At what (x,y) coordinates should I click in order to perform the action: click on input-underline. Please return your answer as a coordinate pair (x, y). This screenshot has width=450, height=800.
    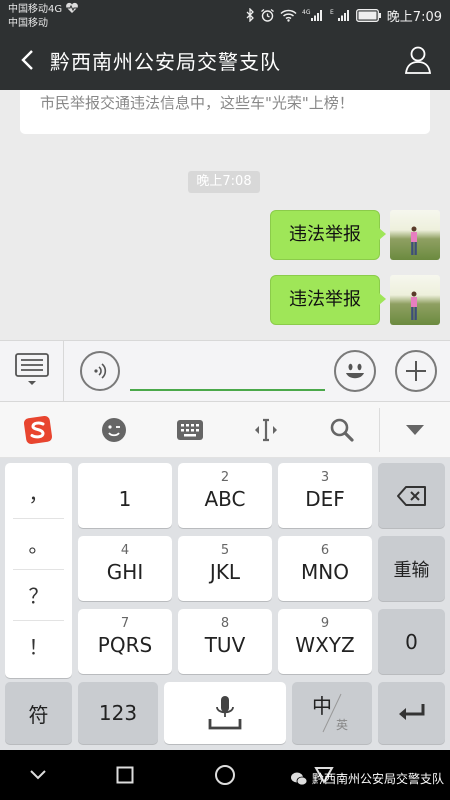
    Looking at the image, I should click on (227, 390).